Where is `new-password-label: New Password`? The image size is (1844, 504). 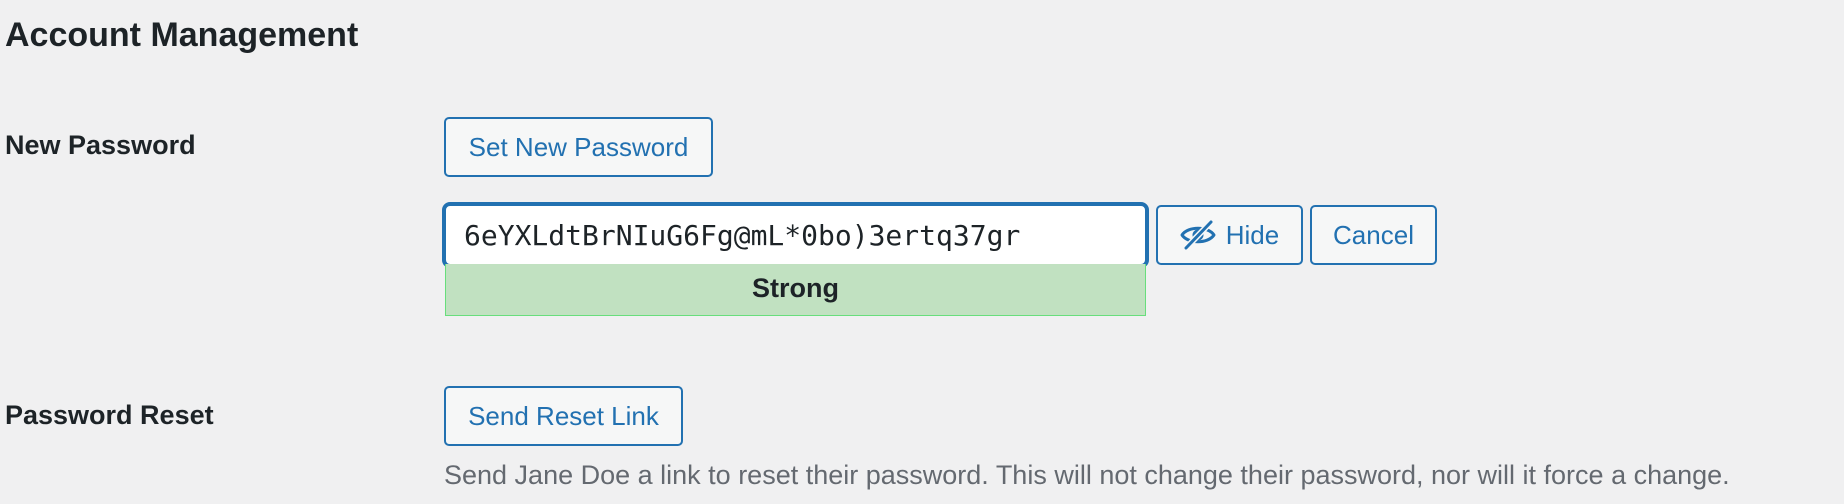
new-password-label: New Password is located at coordinates (100, 145).